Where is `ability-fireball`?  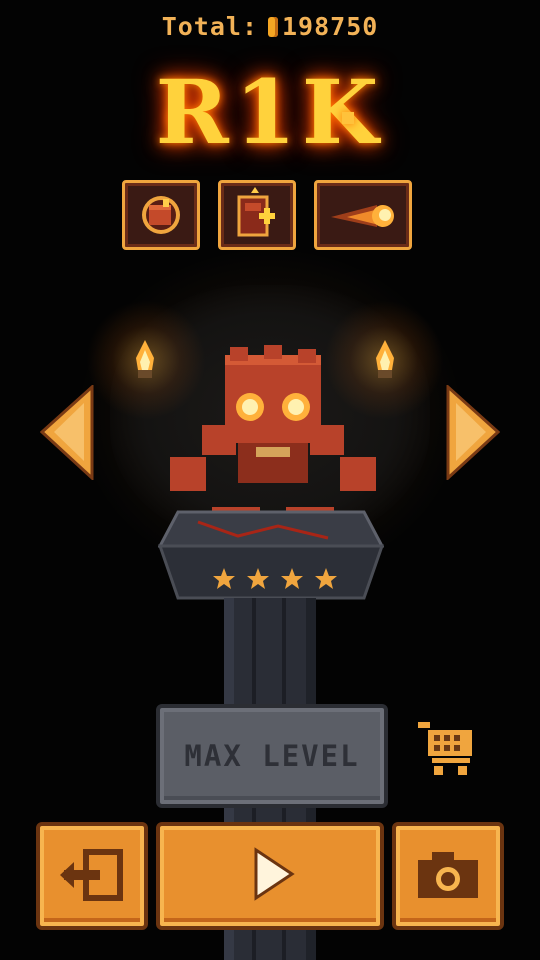 ability-fireball is located at coordinates (363, 215).